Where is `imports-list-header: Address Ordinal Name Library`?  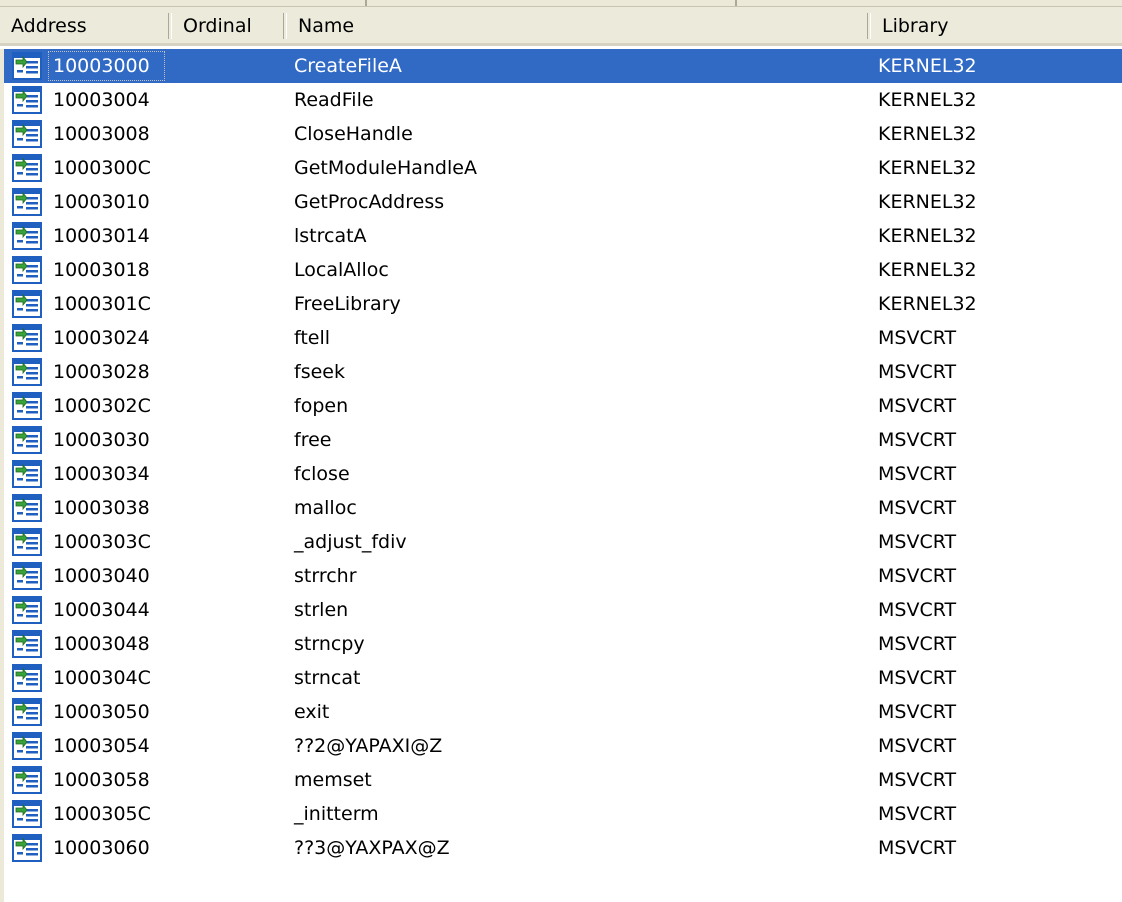
imports-list-header: Address Ordinal Name Library is located at coordinates (561, 26).